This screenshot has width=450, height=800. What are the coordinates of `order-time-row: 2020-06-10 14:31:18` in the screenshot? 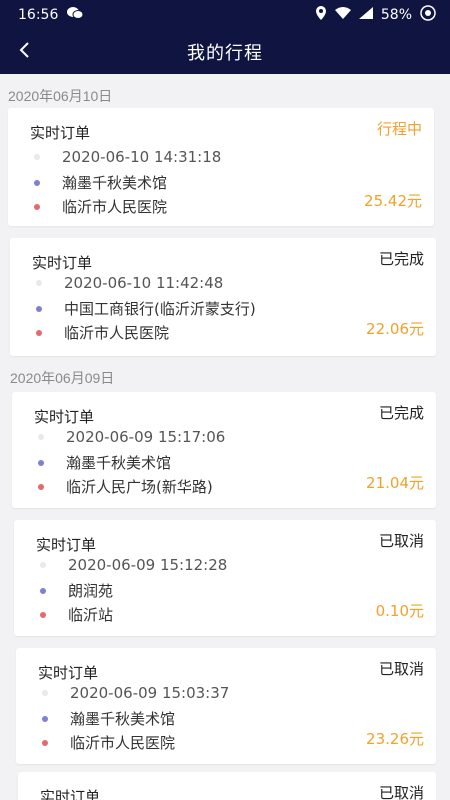 It's located at (127, 157).